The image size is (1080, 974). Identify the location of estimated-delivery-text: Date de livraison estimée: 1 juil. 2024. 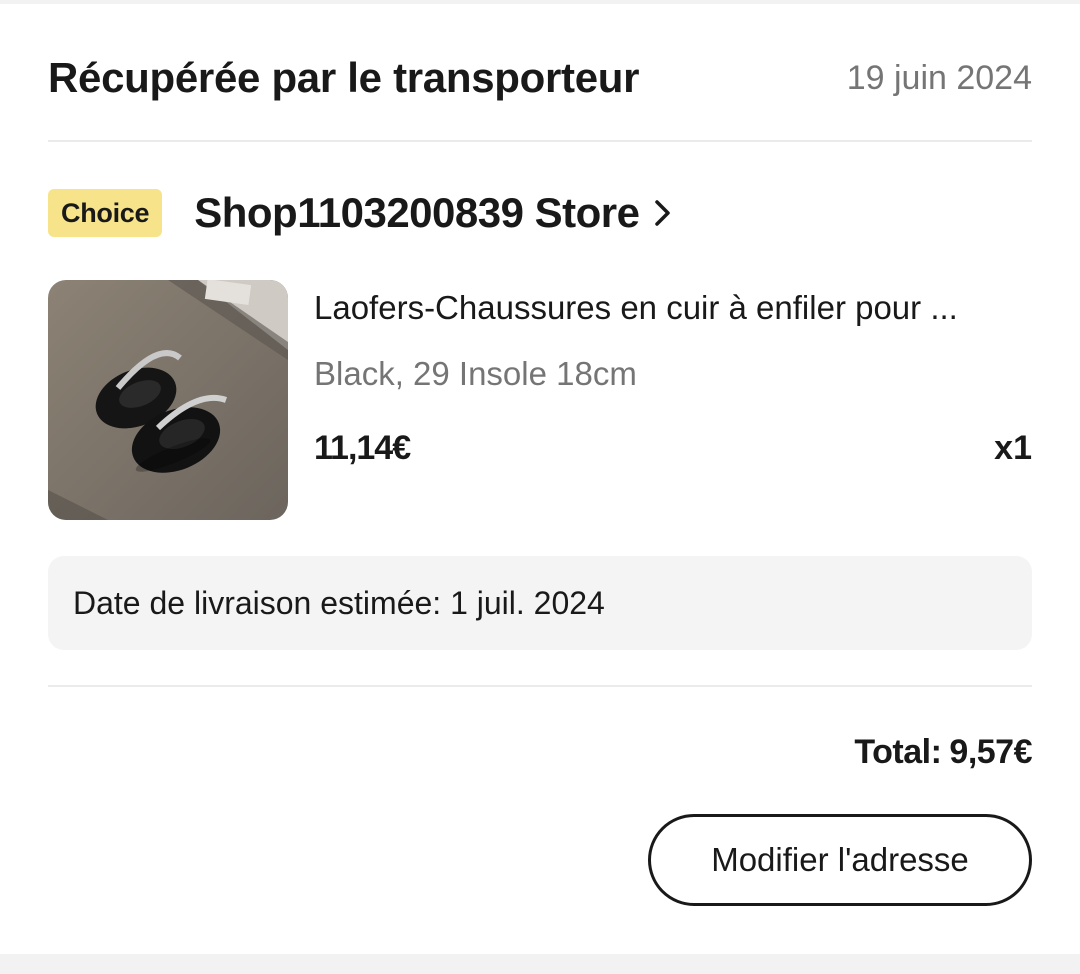
(339, 602).